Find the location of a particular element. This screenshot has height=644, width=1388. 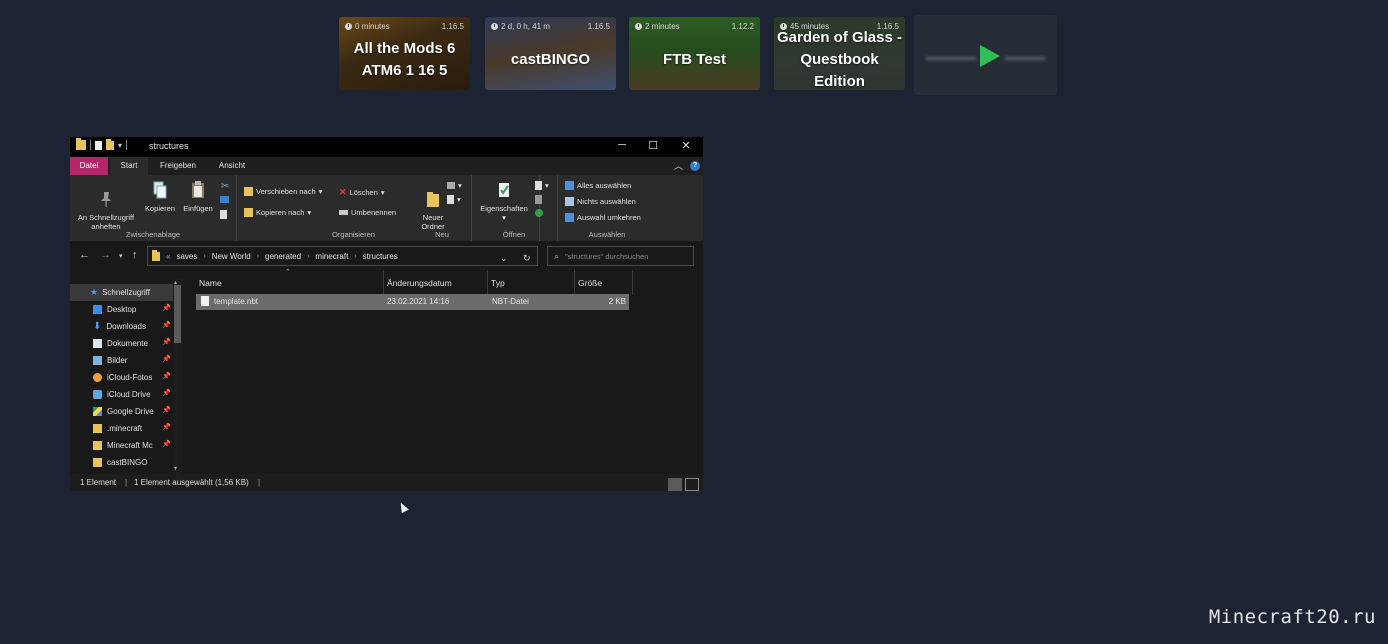

properties-quick-icon is located at coordinates (98, 145).